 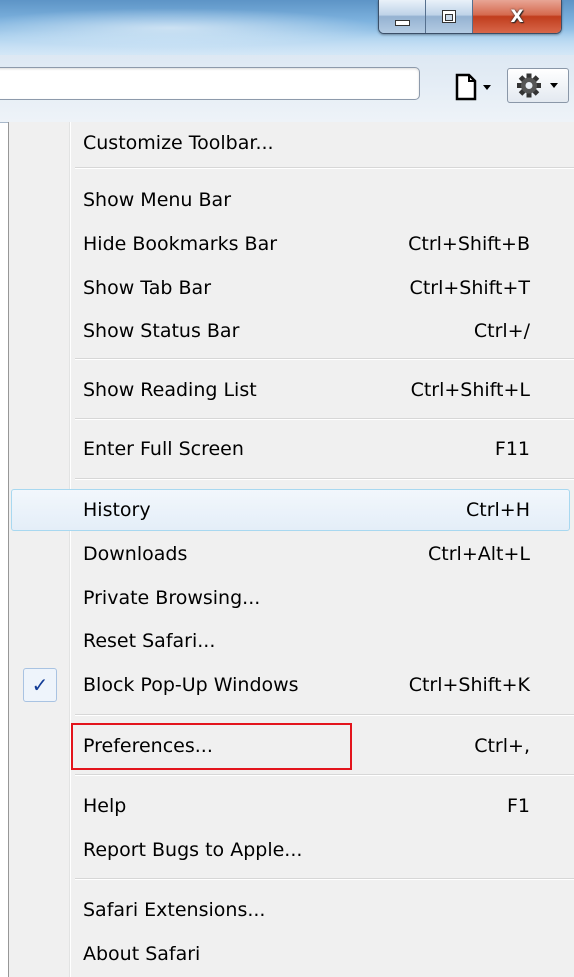 I want to click on page-menu-icon, so click(x=473, y=87).